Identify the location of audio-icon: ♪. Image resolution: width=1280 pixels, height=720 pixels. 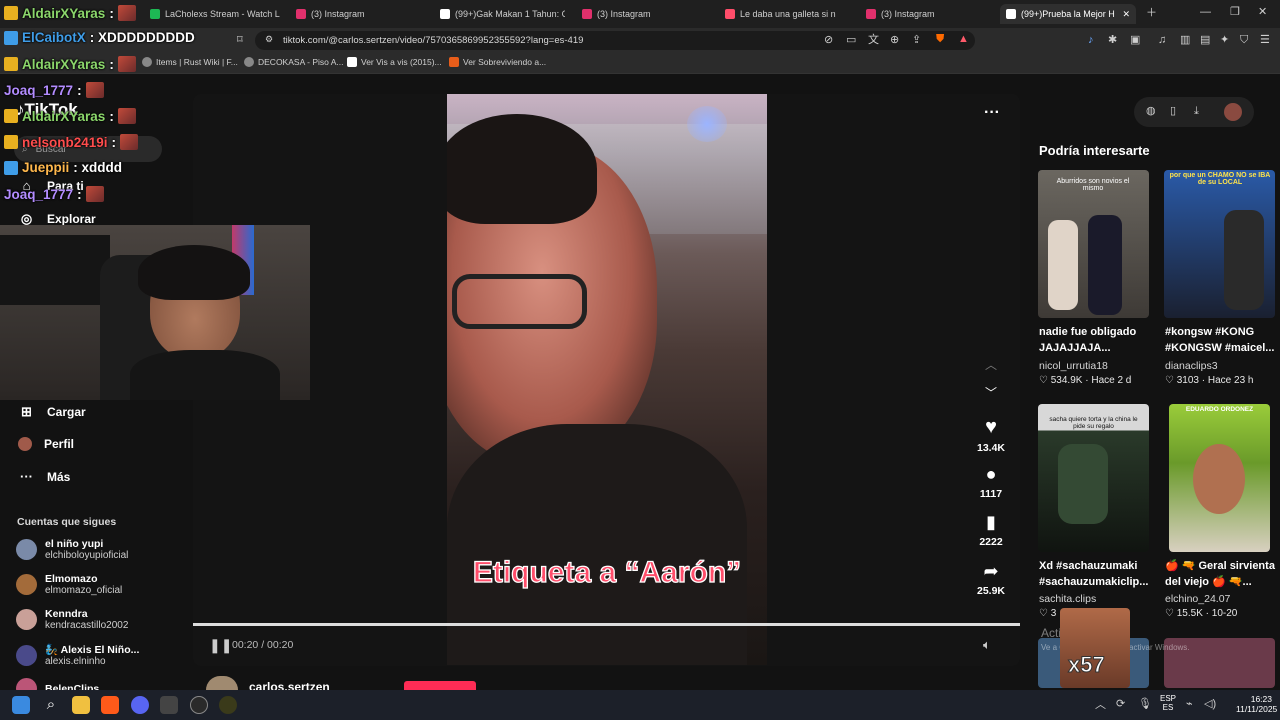
(1091, 40).